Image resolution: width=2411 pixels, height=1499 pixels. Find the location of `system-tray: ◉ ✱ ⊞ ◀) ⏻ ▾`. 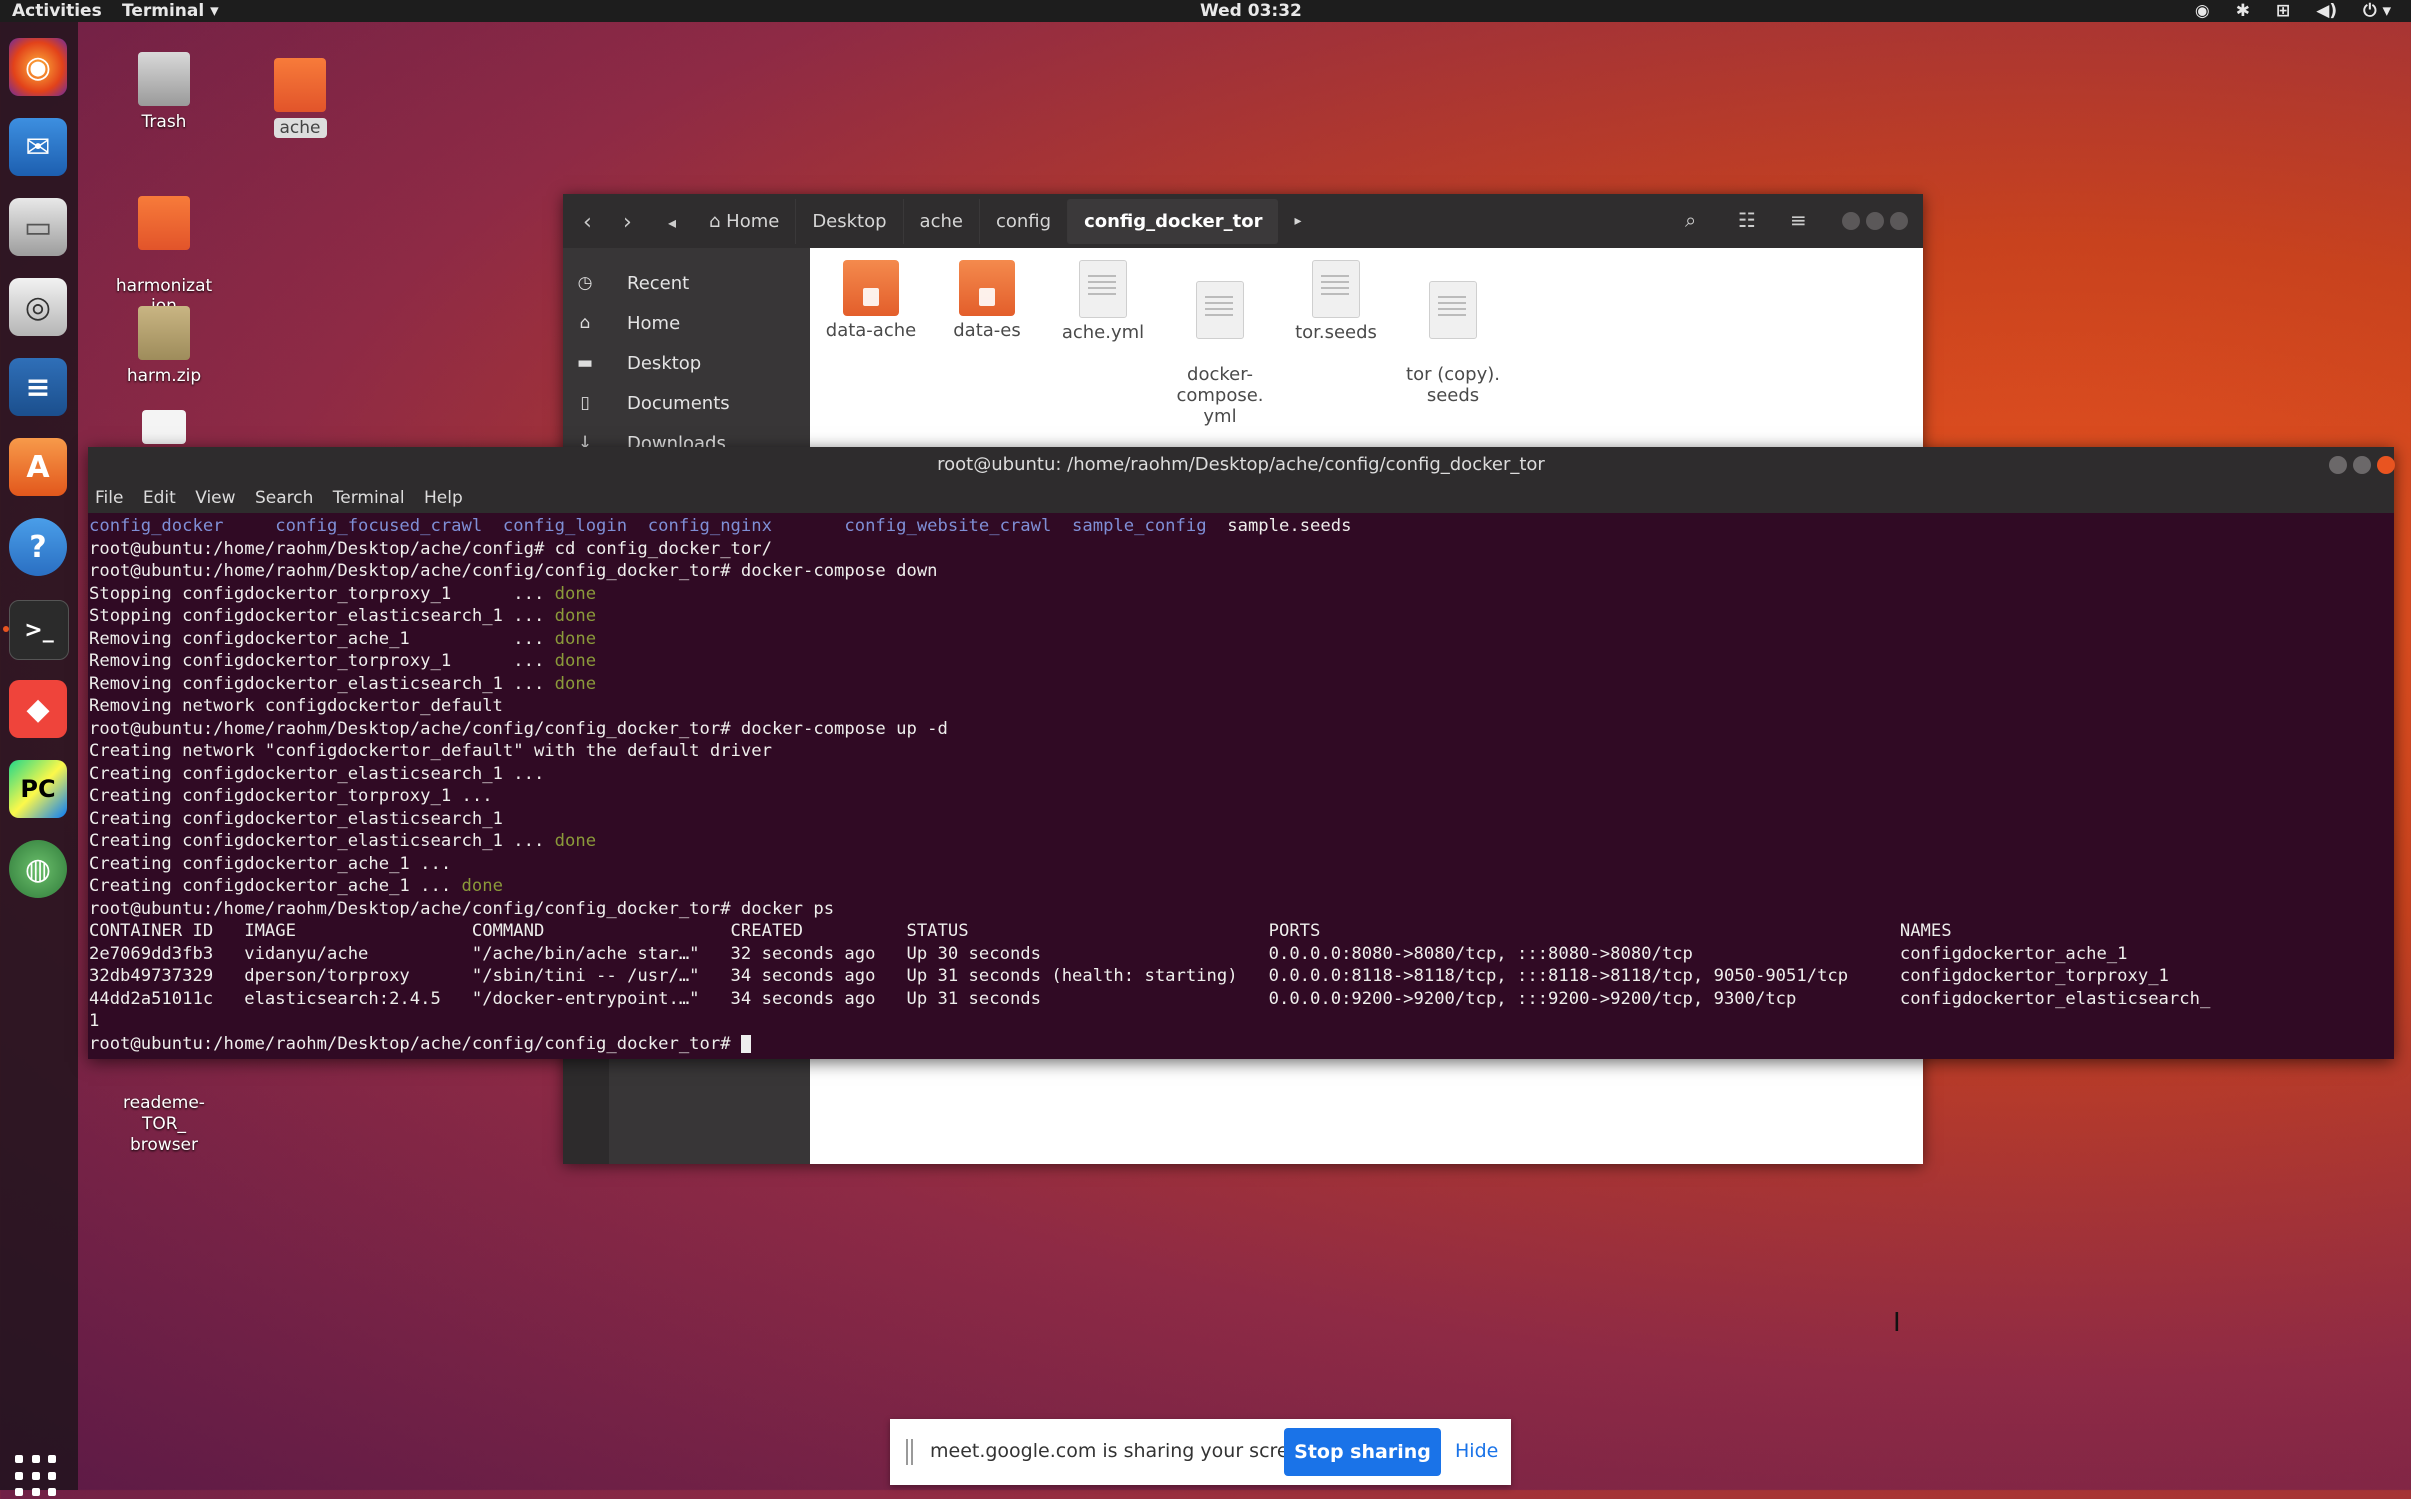

system-tray: ◉ ✱ ⊞ ◀) ⏻ ▾ is located at coordinates (2293, 11).